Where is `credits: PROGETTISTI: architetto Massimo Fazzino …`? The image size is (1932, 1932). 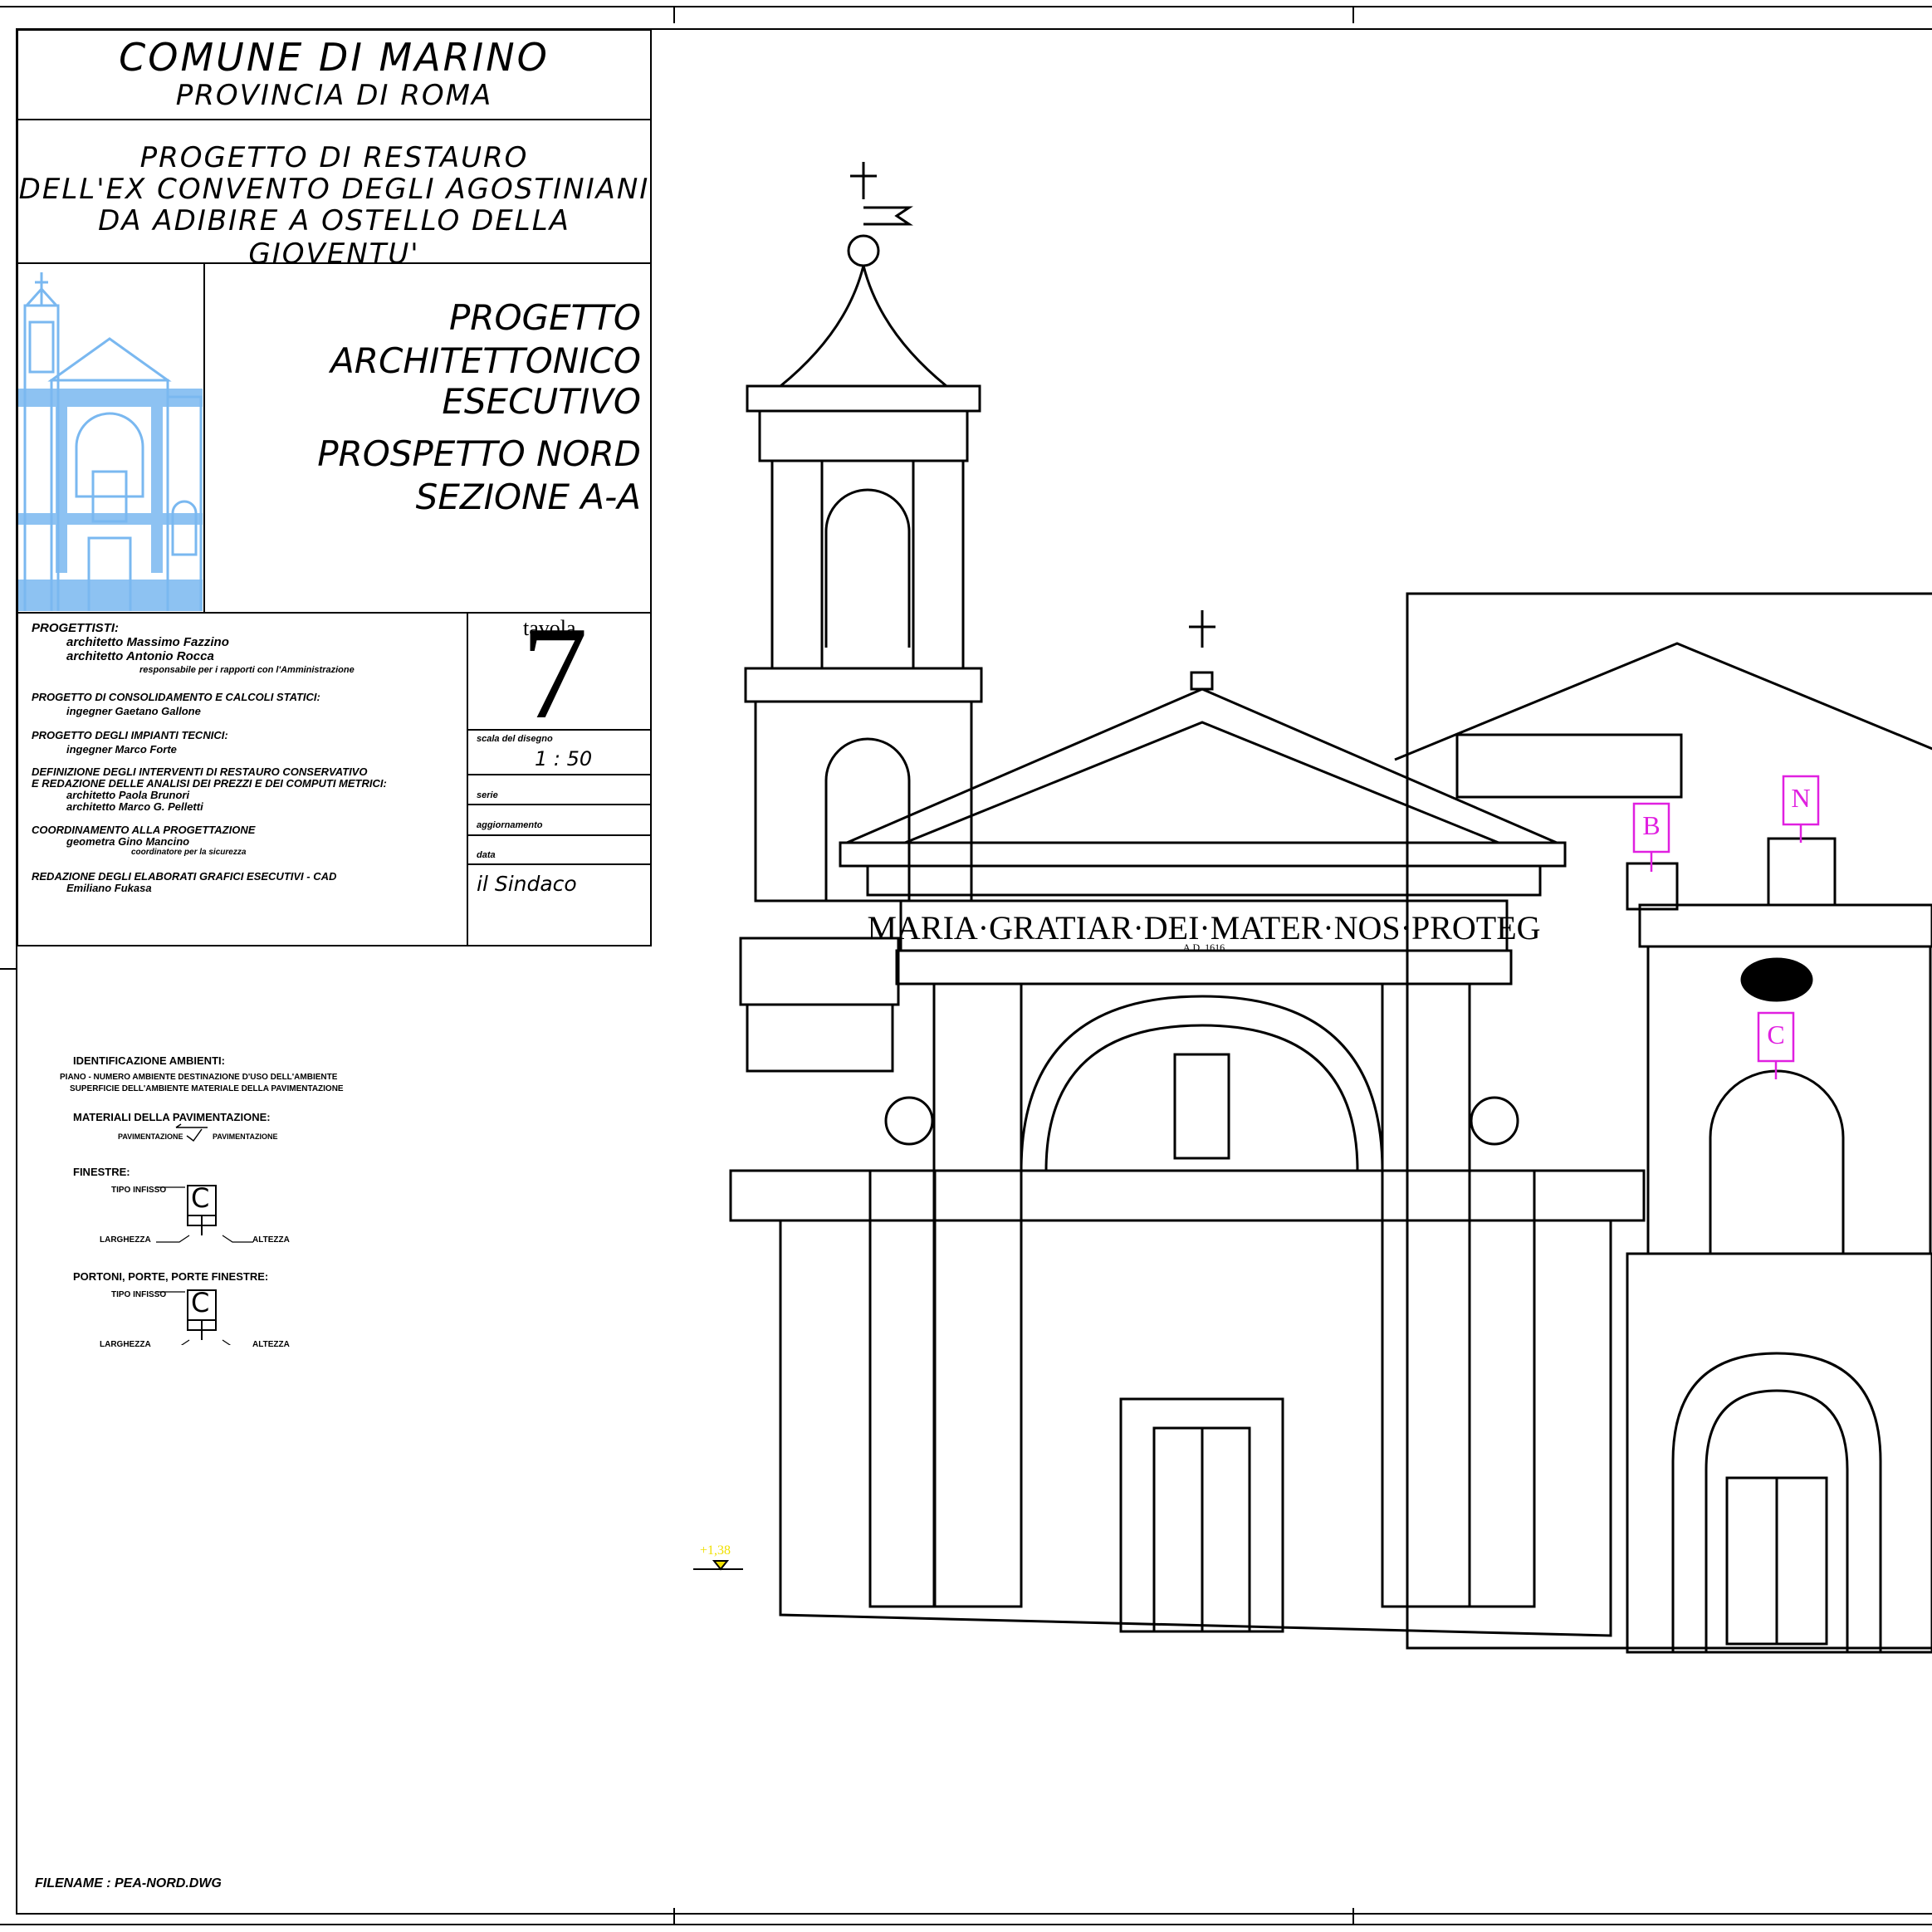 credits: PROGETTISTI: architetto Massimo Fazzino … is located at coordinates (209, 757).